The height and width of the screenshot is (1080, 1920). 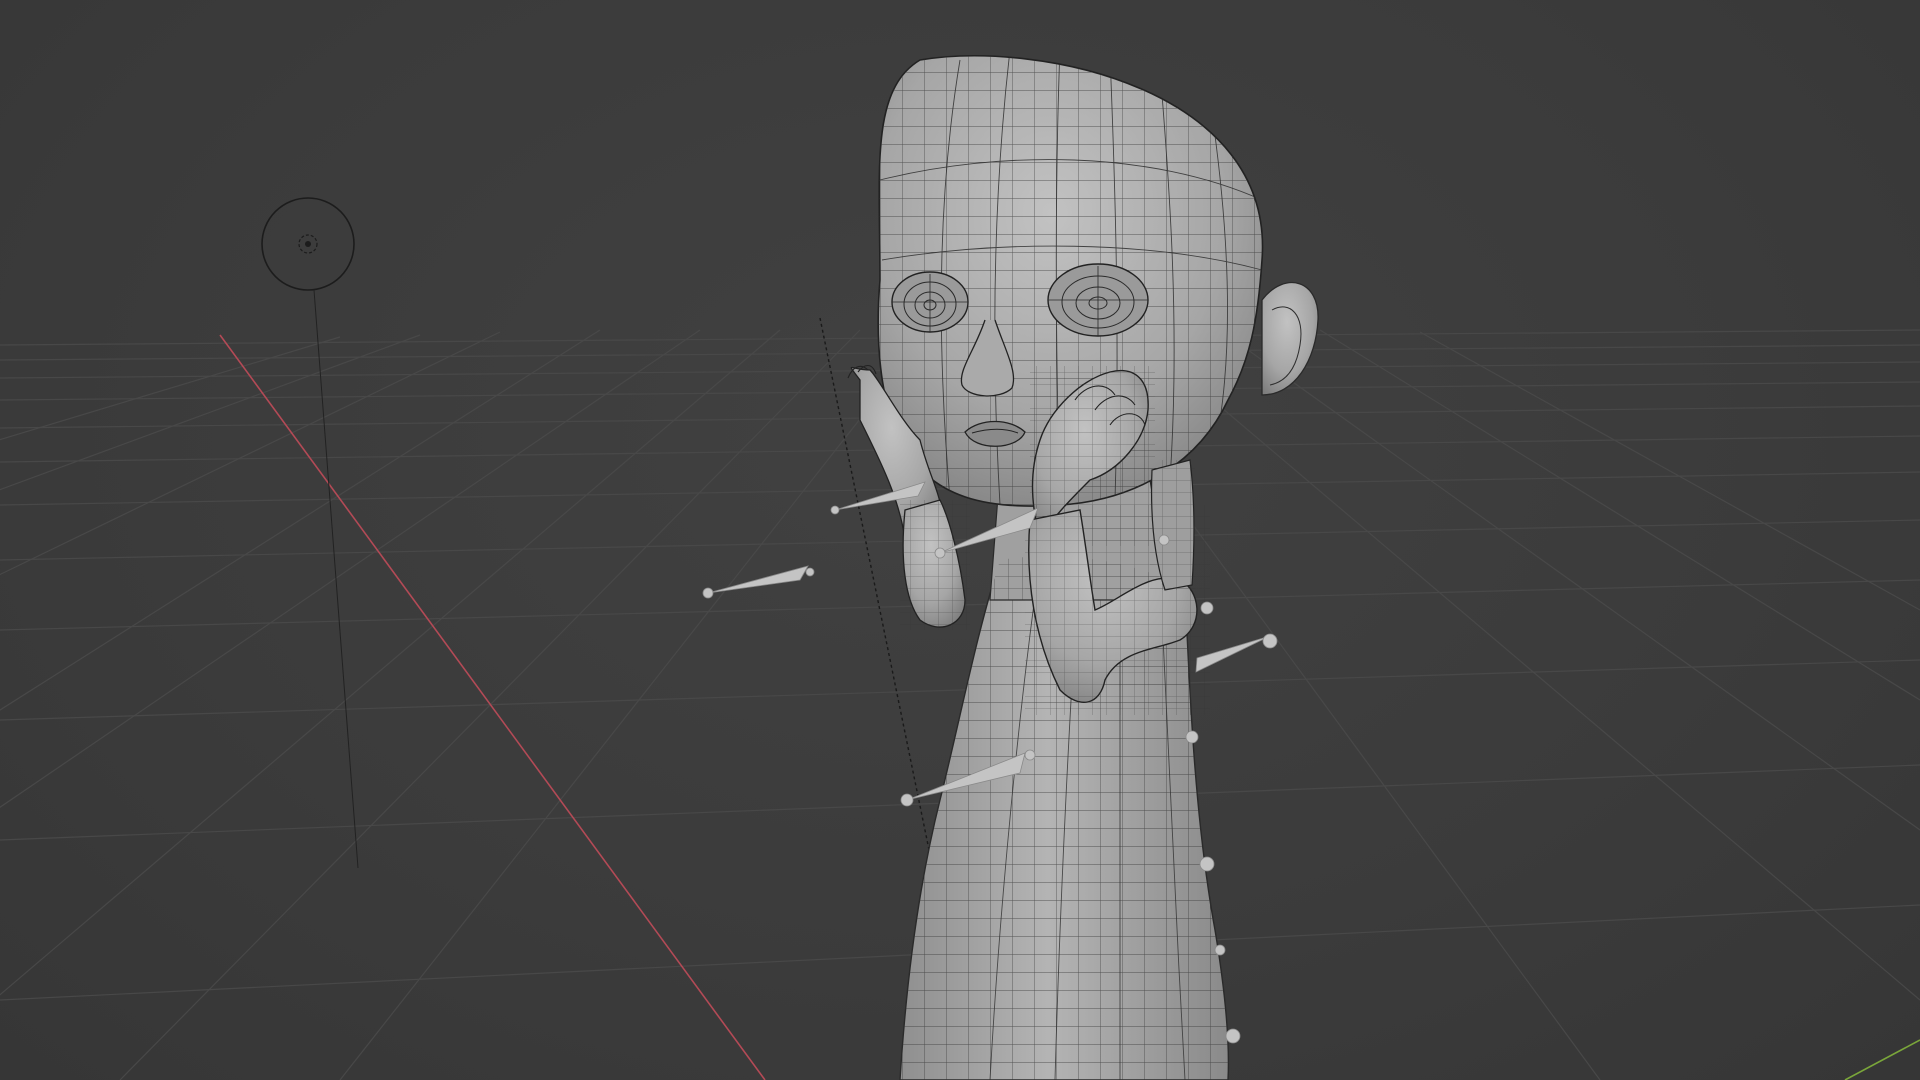 I want to click on ear-right, so click(x=1290, y=339).